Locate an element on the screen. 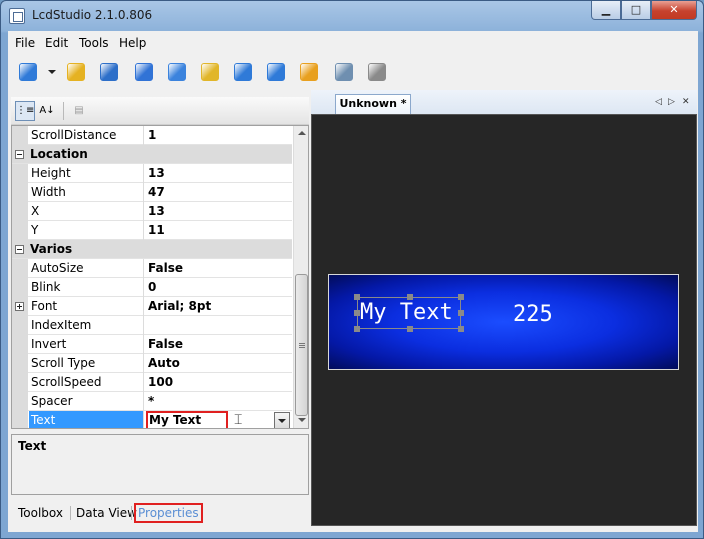  property-row: Font Arial; 8pt is located at coordinates (152, 306).